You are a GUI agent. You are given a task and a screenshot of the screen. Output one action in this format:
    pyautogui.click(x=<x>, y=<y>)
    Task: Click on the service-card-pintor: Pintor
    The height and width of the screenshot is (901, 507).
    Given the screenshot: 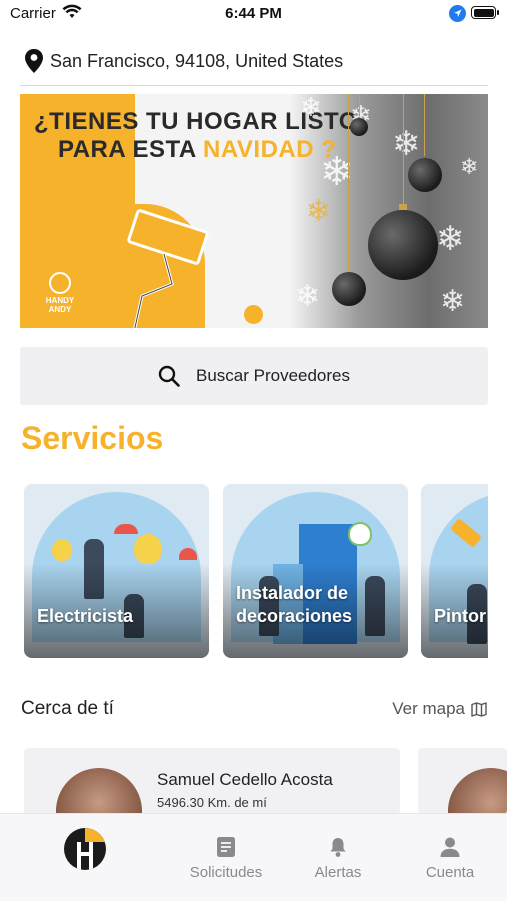 What is the action you would take?
    pyautogui.click(x=454, y=571)
    